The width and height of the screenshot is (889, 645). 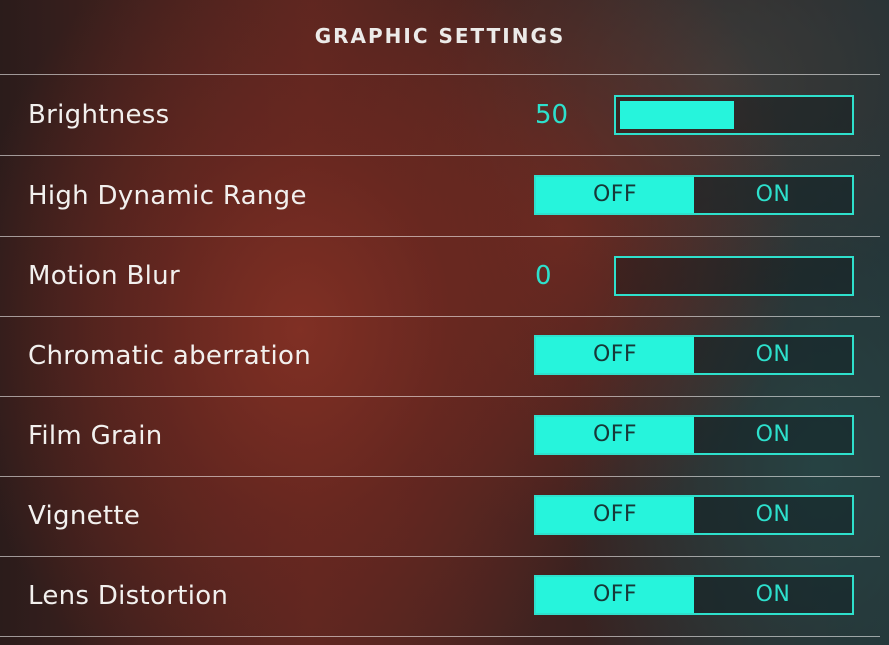 What do you see at coordinates (552, 115) in the screenshot?
I see `brightness-value: 50` at bounding box center [552, 115].